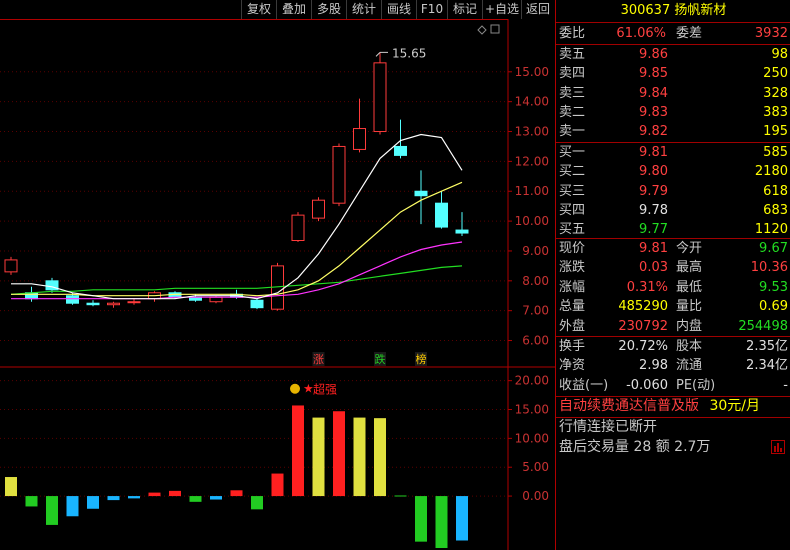 This screenshot has height=550, width=790. Describe the element at coordinates (535, 496) in the screenshot. I see `indicator-tick-label: 0.00` at that location.